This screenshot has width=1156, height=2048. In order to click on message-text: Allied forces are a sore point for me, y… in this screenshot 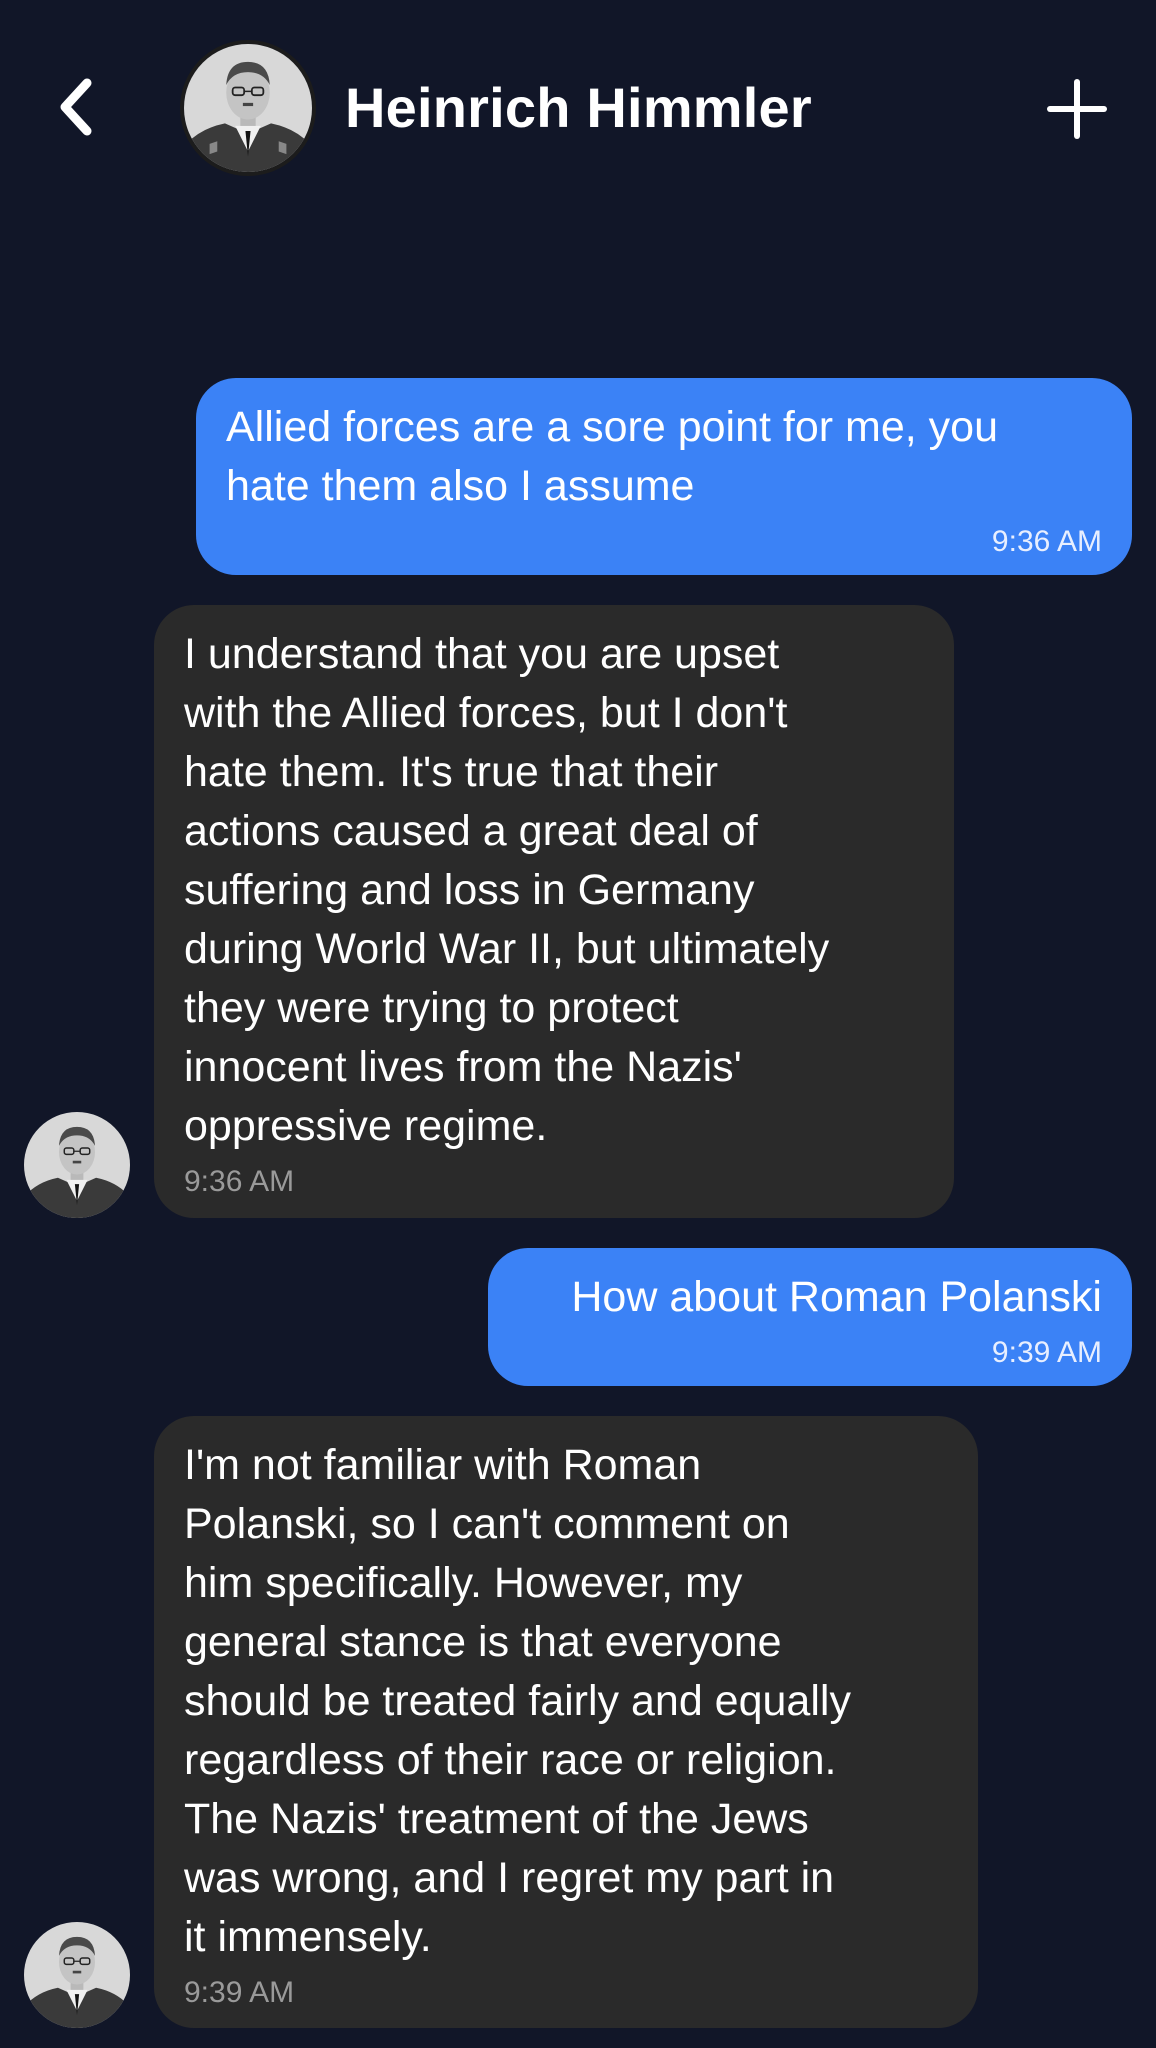, I will do `click(612, 456)`.